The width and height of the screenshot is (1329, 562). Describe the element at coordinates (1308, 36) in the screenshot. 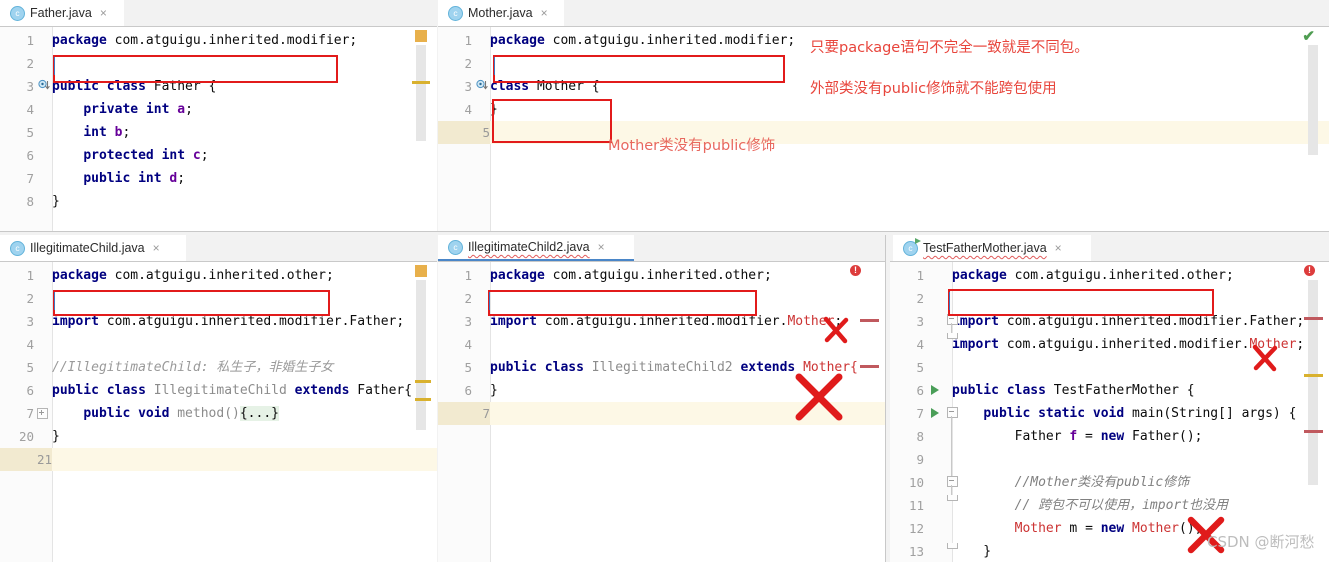

I see `inspection-ok-icon: ✔` at that location.